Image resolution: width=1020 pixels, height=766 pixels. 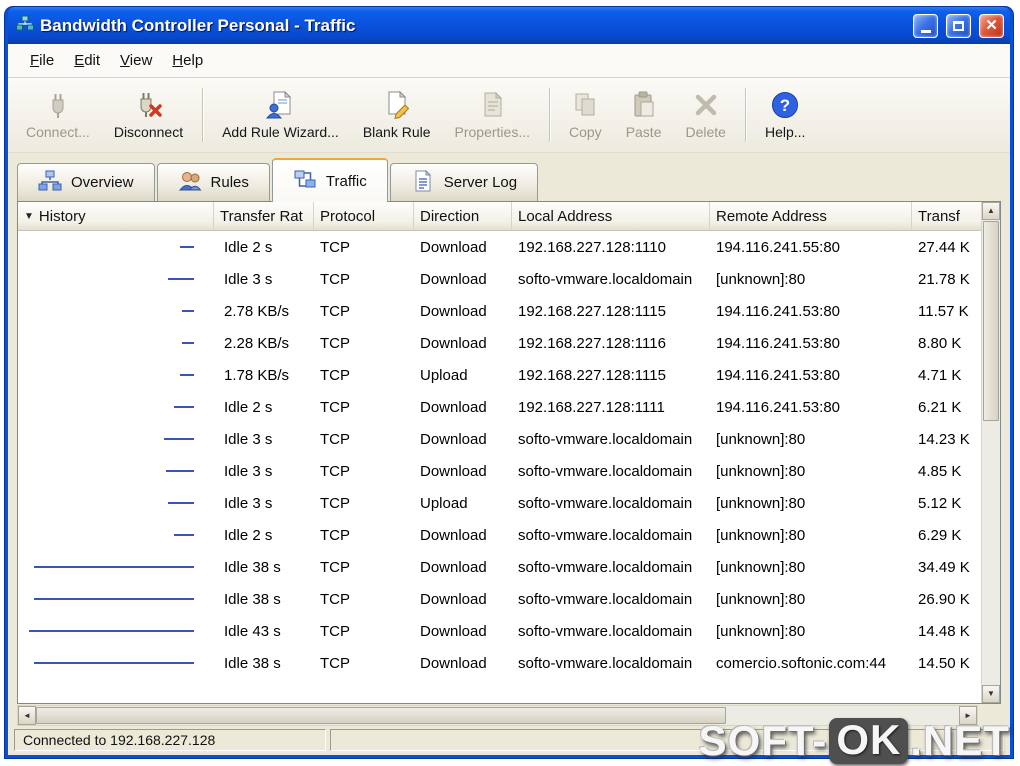 I want to click on scroll-down-button: ▼, so click(x=991, y=694).